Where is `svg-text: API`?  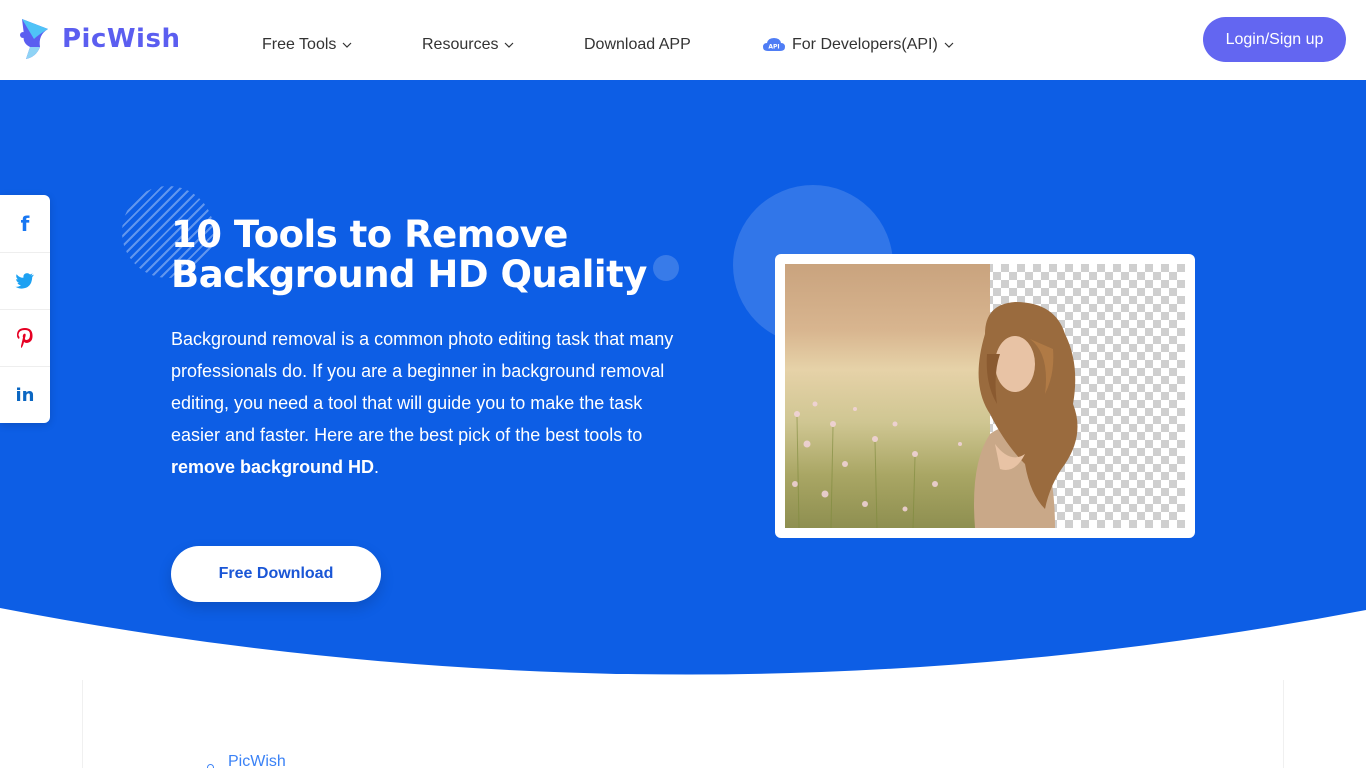
svg-text: API is located at coordinates (773, 47).